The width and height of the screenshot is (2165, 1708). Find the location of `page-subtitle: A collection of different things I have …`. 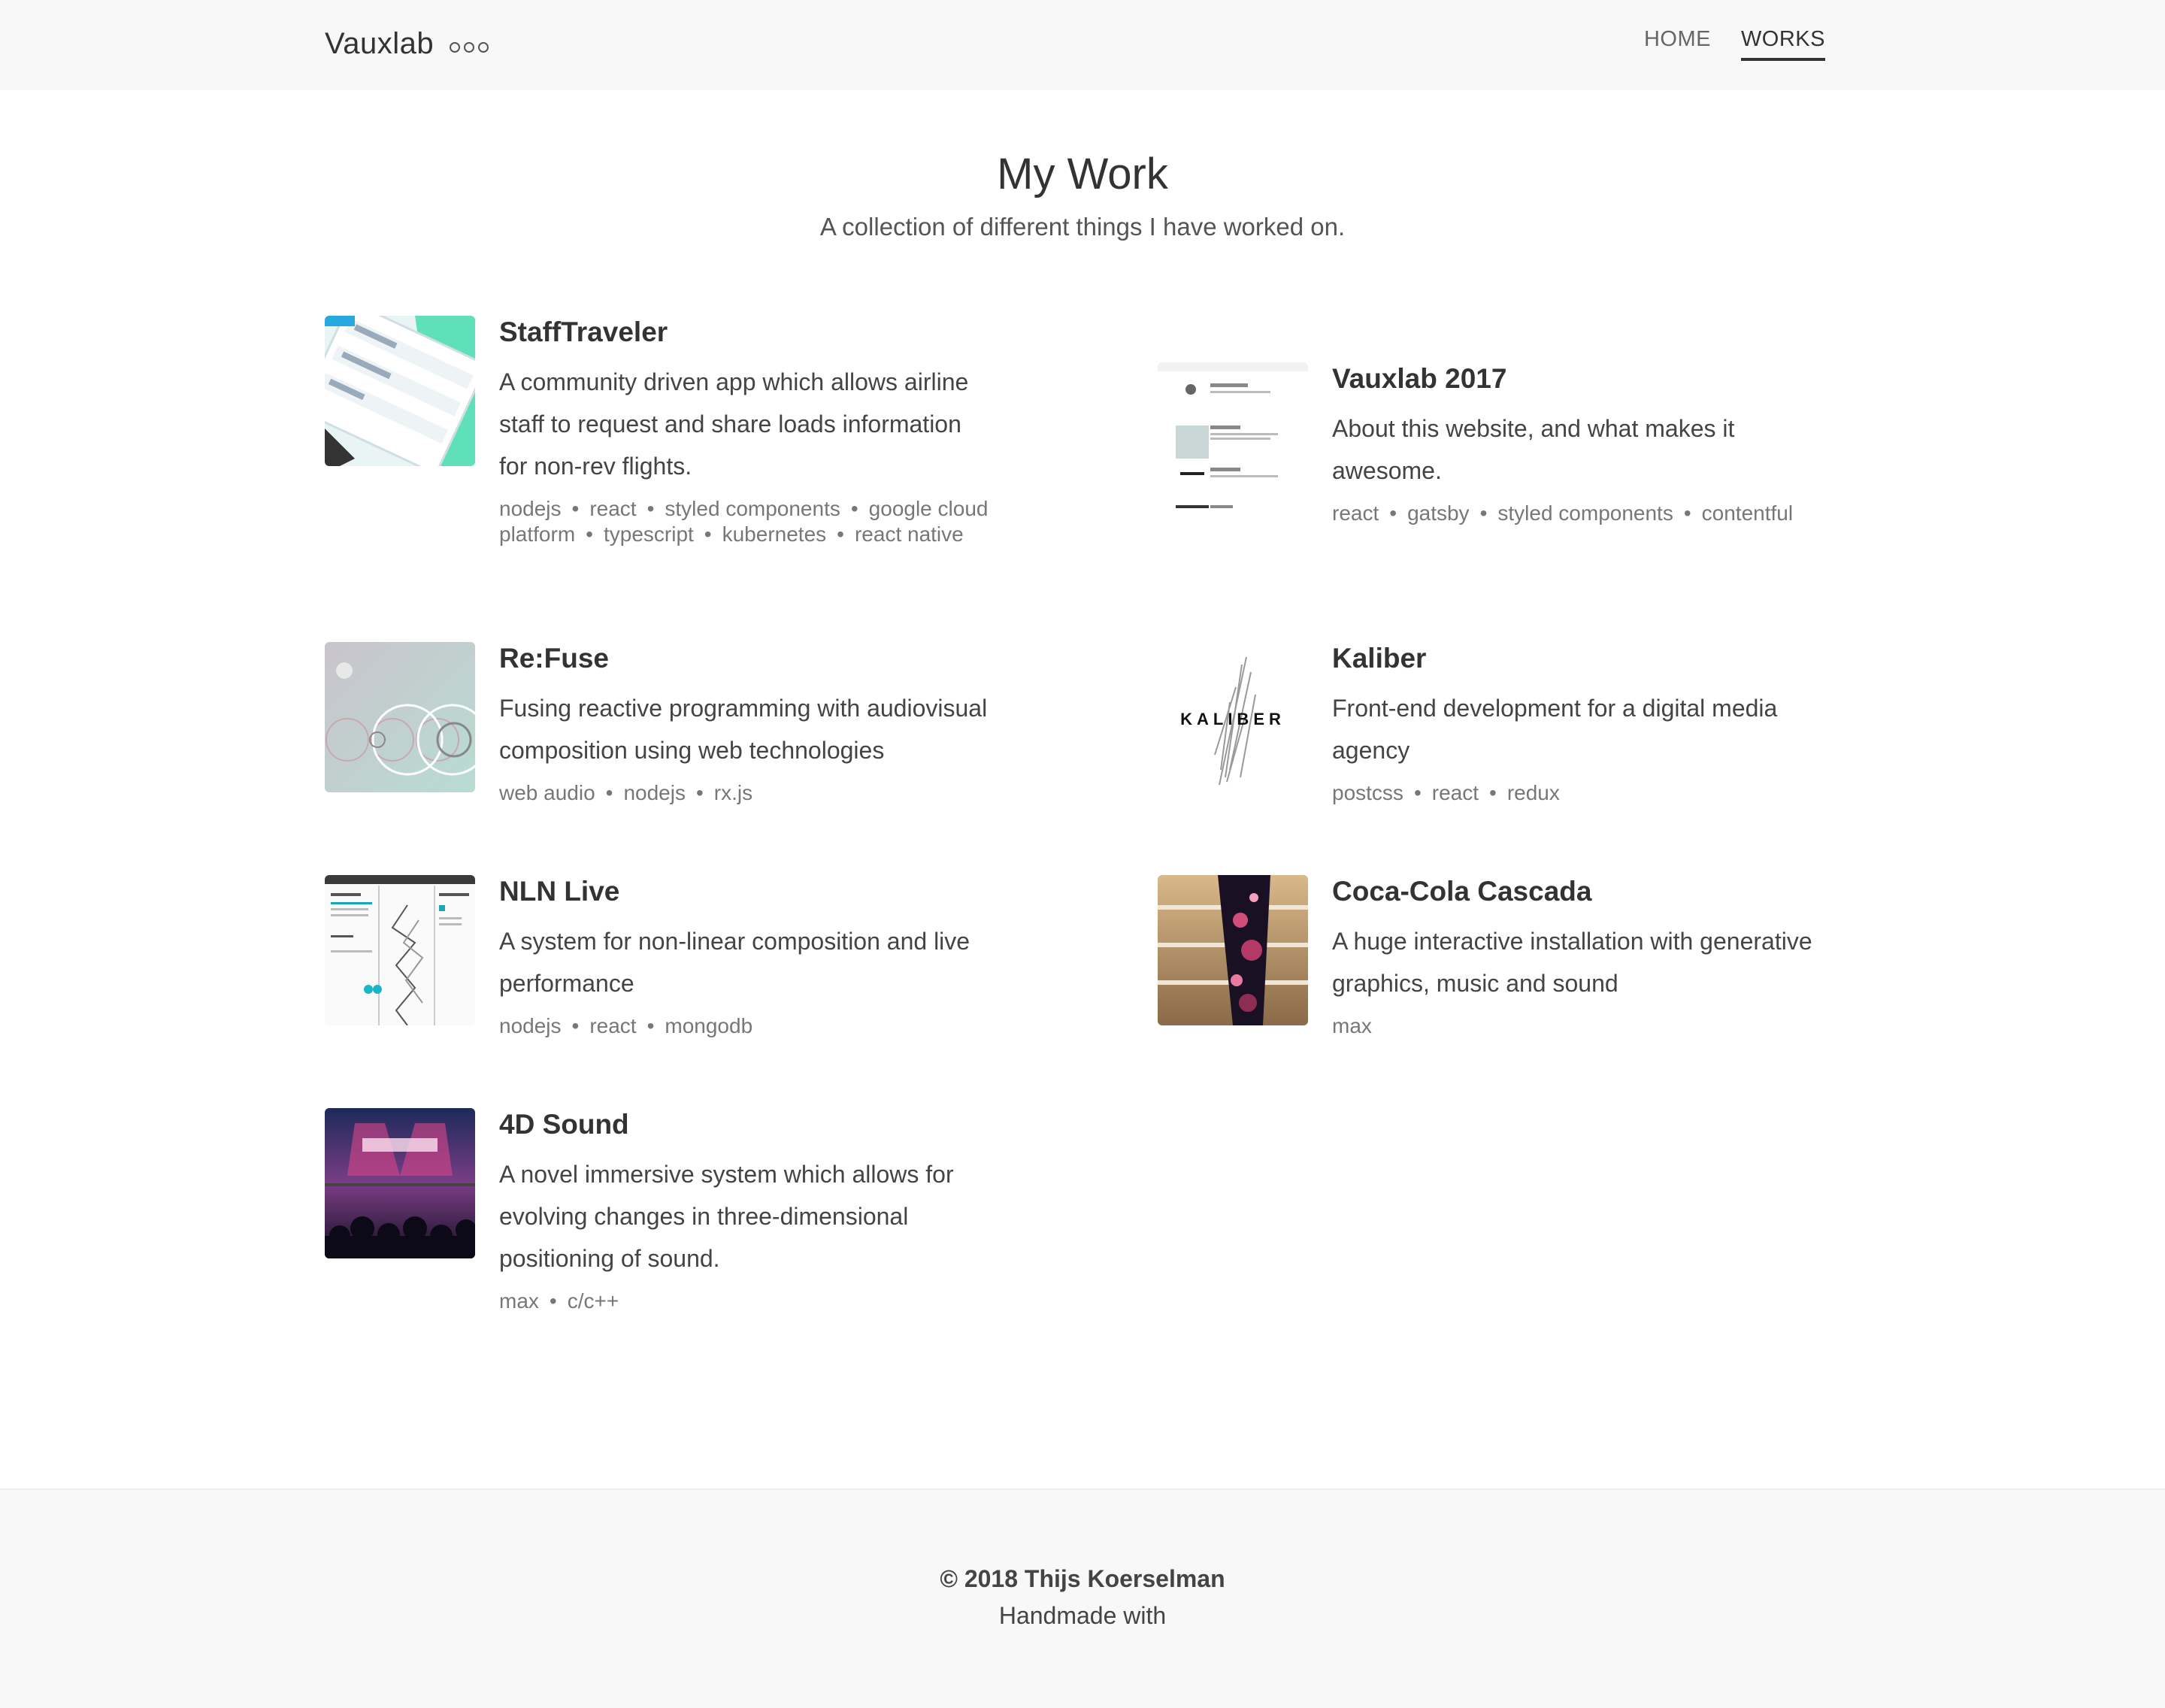

page-subtitle: A collection of different things I have … is located at coordinates (1082, 227).